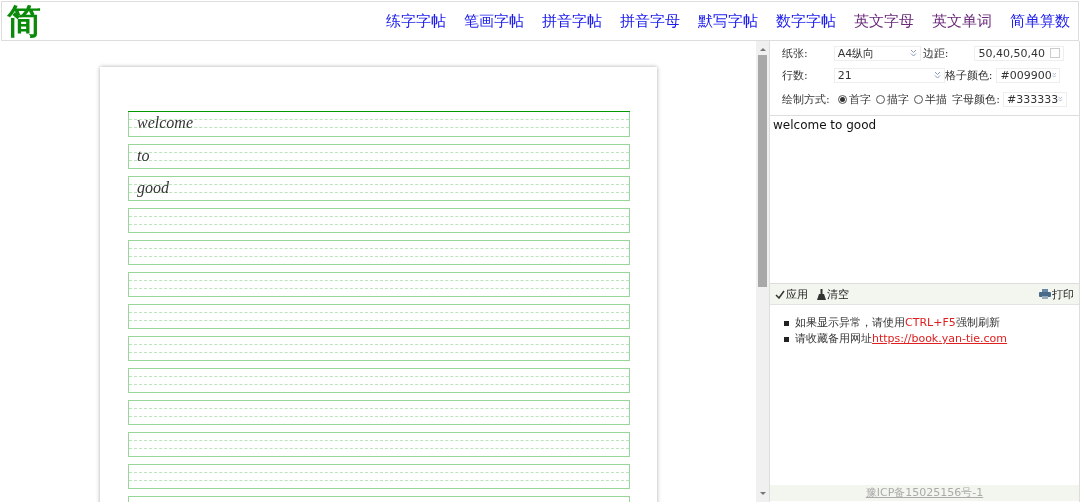 This screenshot has width=1080, height=502. What do you see at coordinates (1055, 53) in the screenshot?
I see `field-icon` at bounding box center [1055, 53].